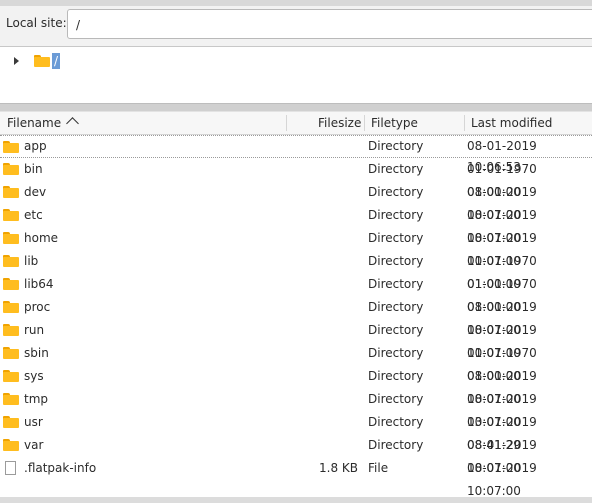 This screenshot has width=592, height=503. Describe the element at coordinates (37, 307) in the screenshot. I see `cell-filename: proc` at that location.